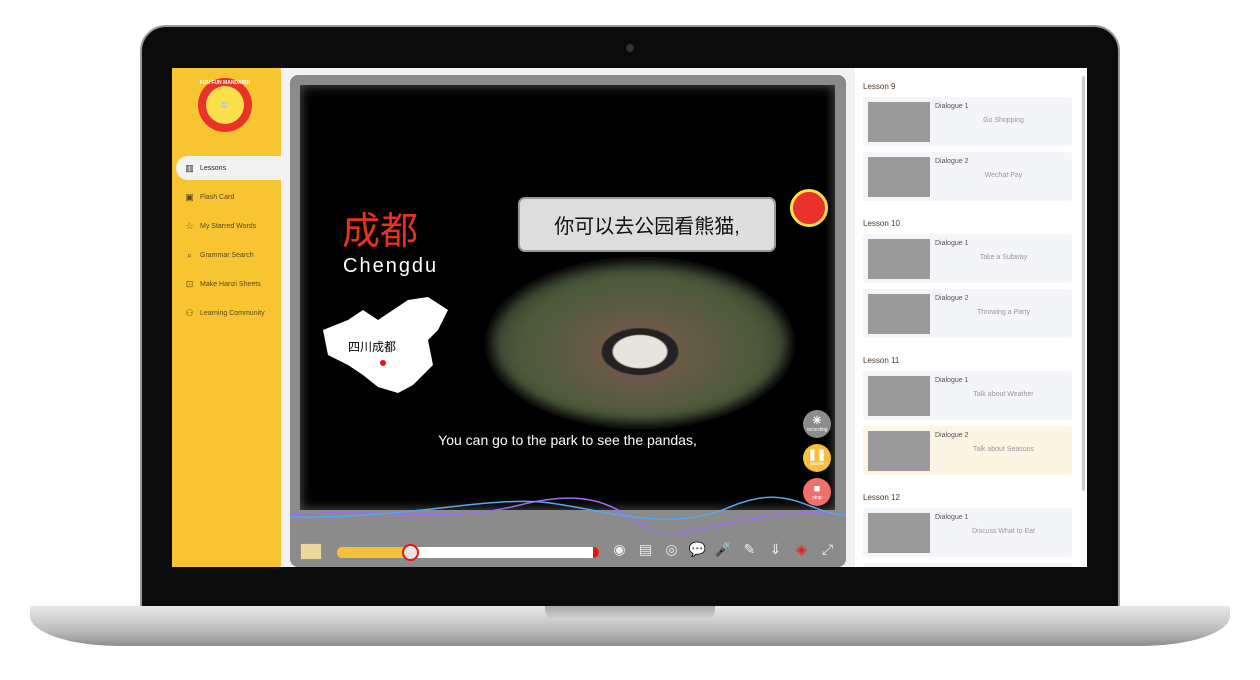 Image resolution: width=1260 pixels, height=680 pixels. I want to click on abc-speech-icon: 💬, so click(697, 549).